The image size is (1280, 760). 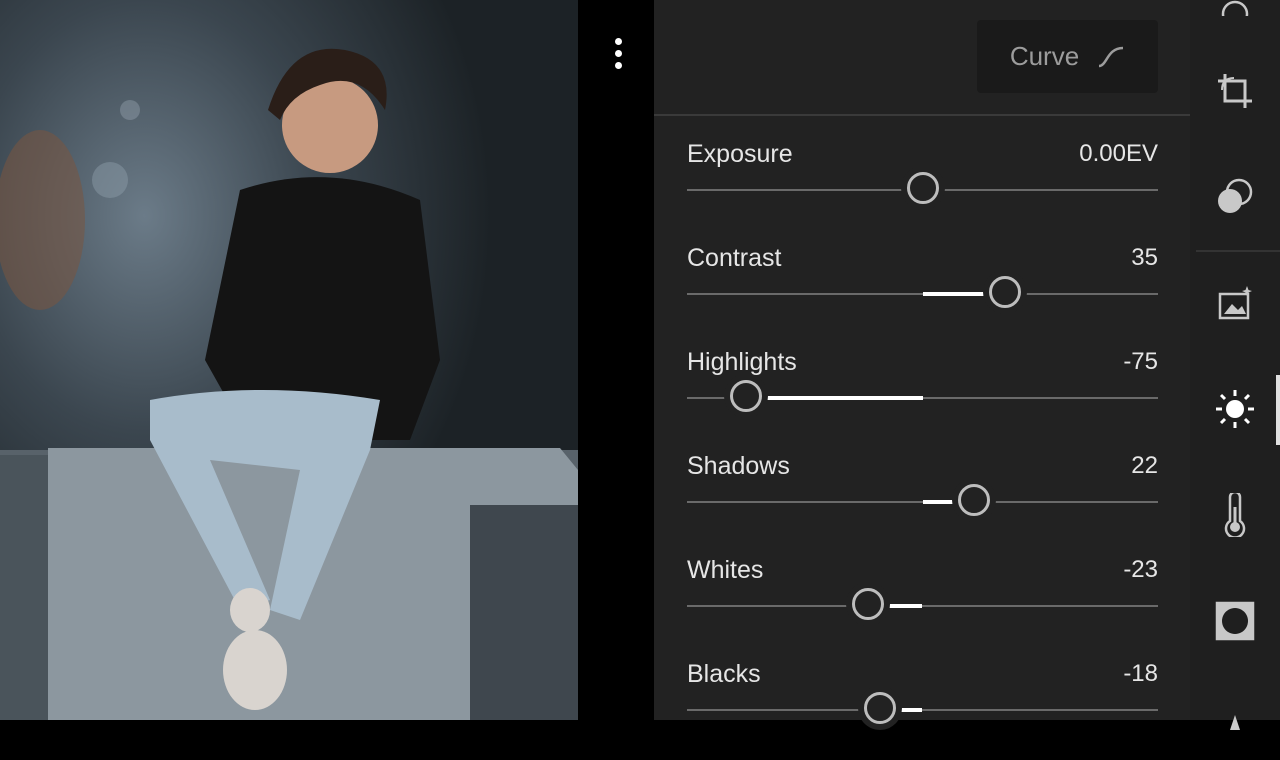 What do you see at coordinates (725, 570) in the screenshot?
I see `whites-label: Whites` at bounding box center [725, 570].